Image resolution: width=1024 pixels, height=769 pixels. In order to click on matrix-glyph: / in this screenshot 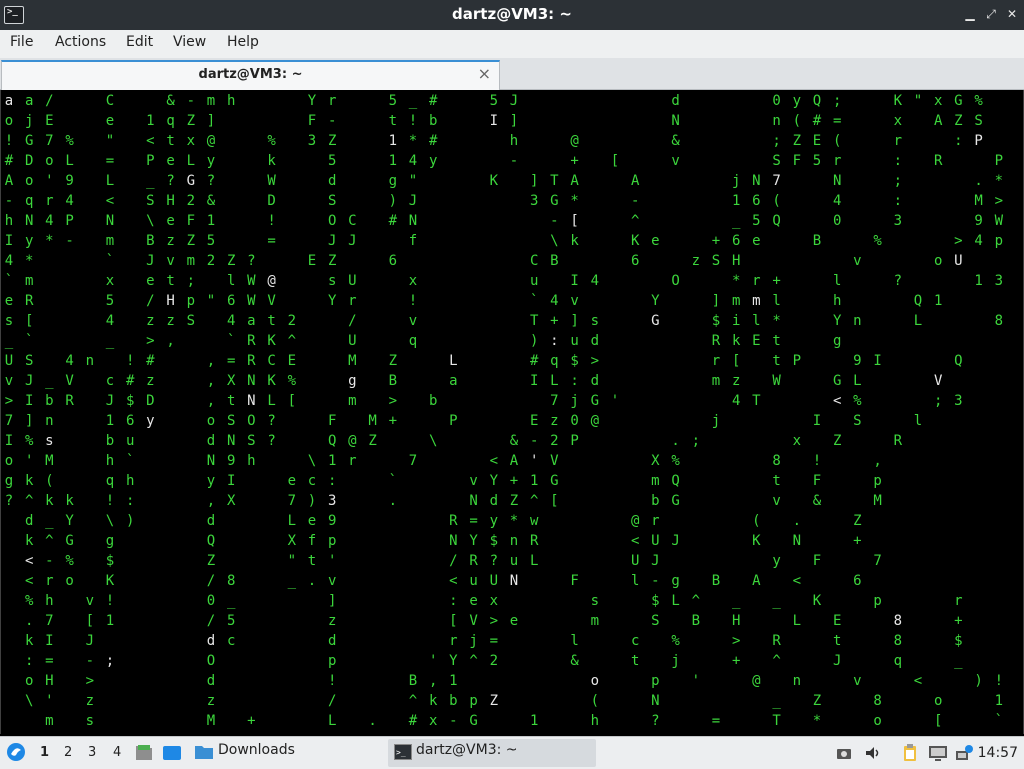, I will do `click(49, 101)`.